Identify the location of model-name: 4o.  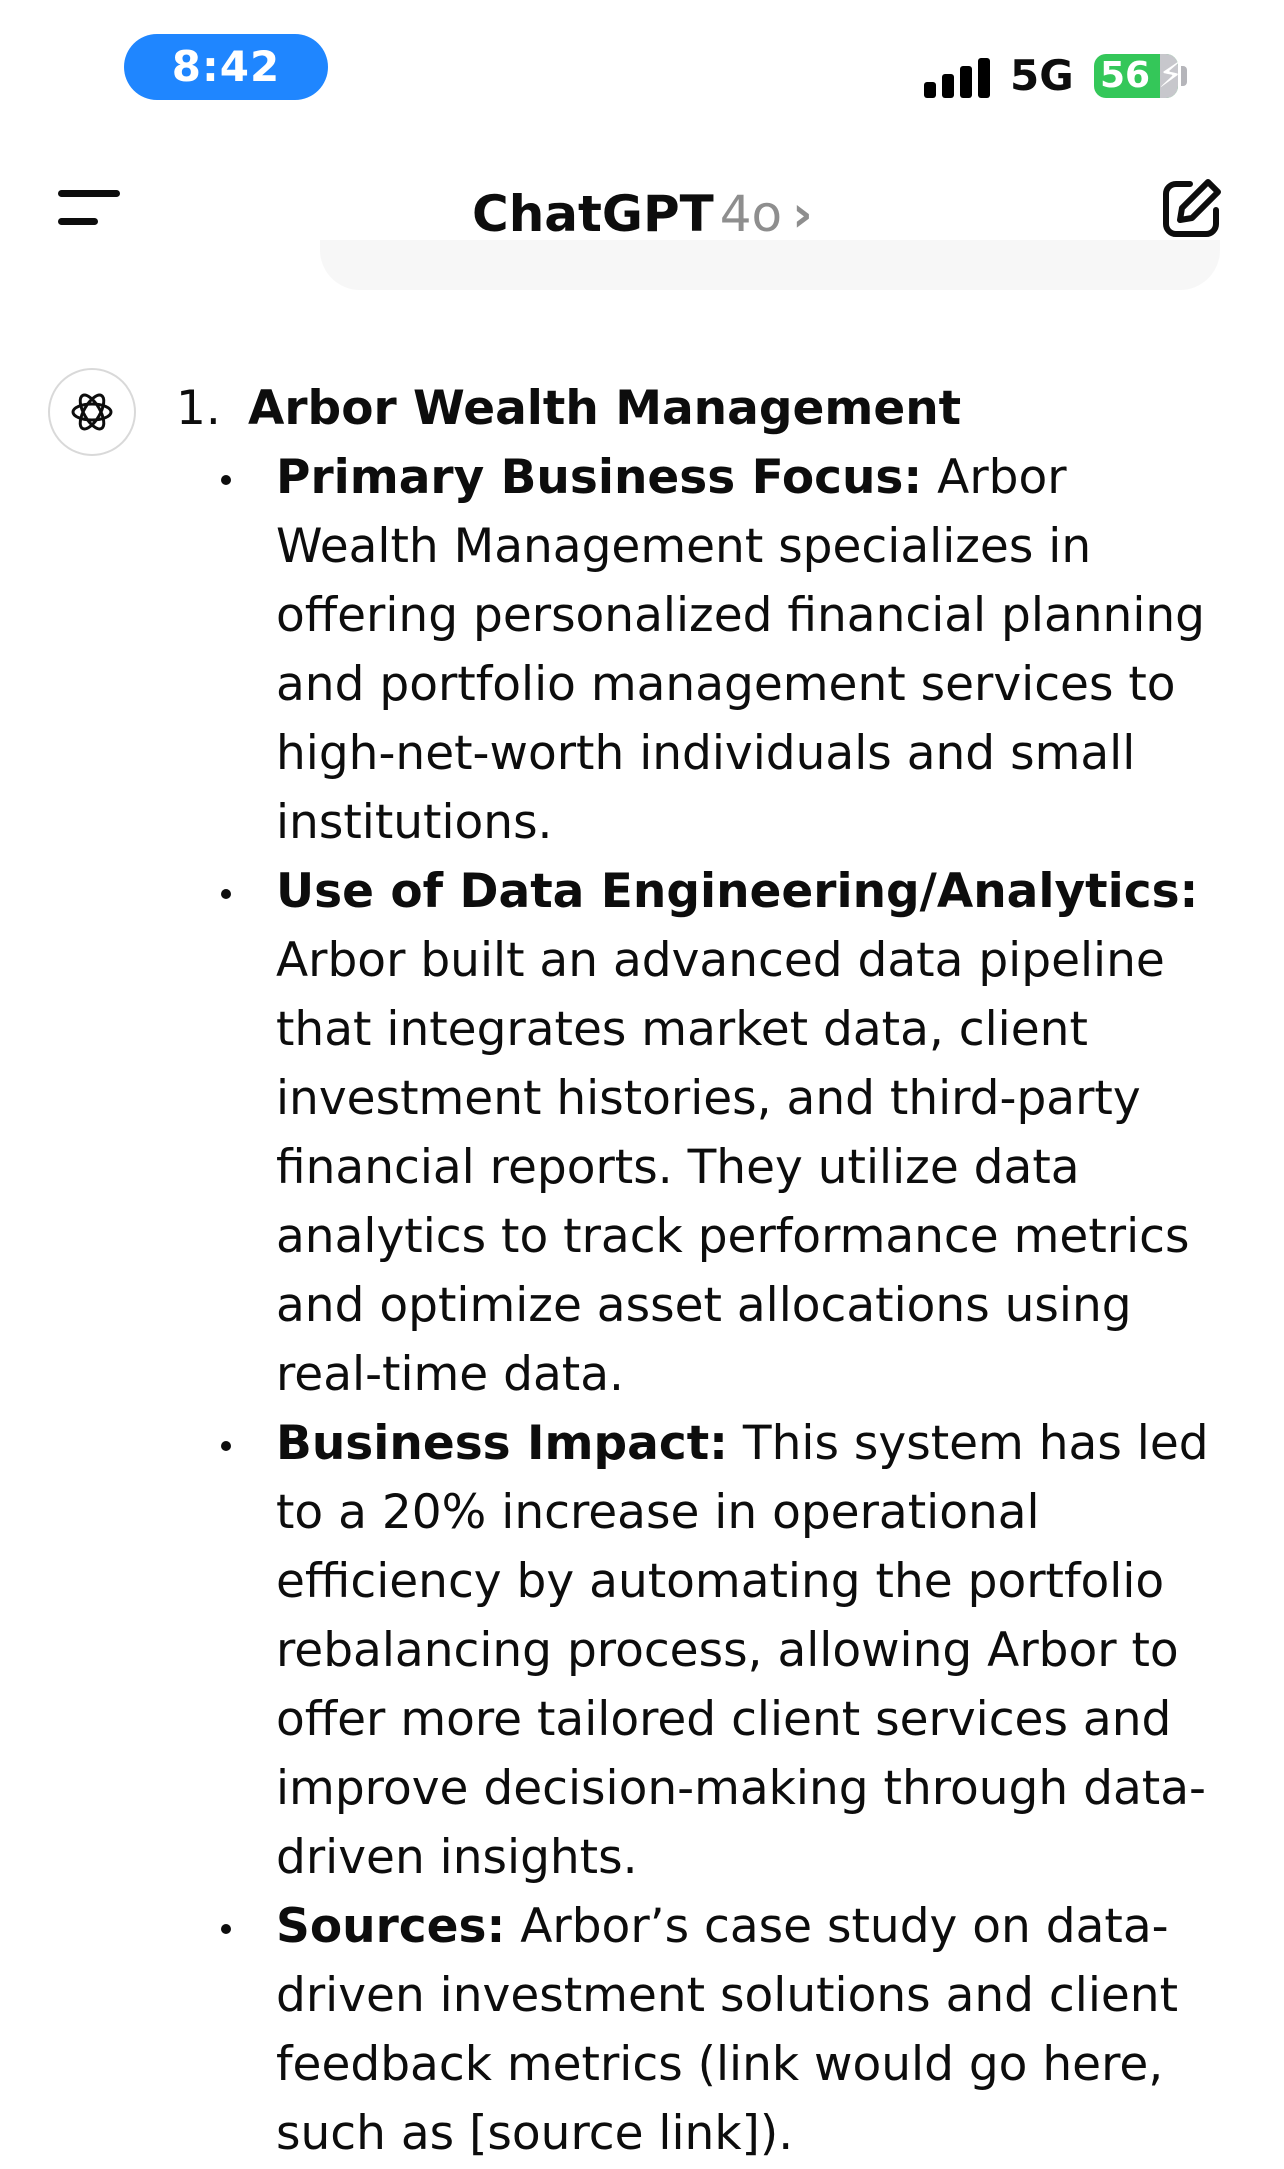
(751, 214).